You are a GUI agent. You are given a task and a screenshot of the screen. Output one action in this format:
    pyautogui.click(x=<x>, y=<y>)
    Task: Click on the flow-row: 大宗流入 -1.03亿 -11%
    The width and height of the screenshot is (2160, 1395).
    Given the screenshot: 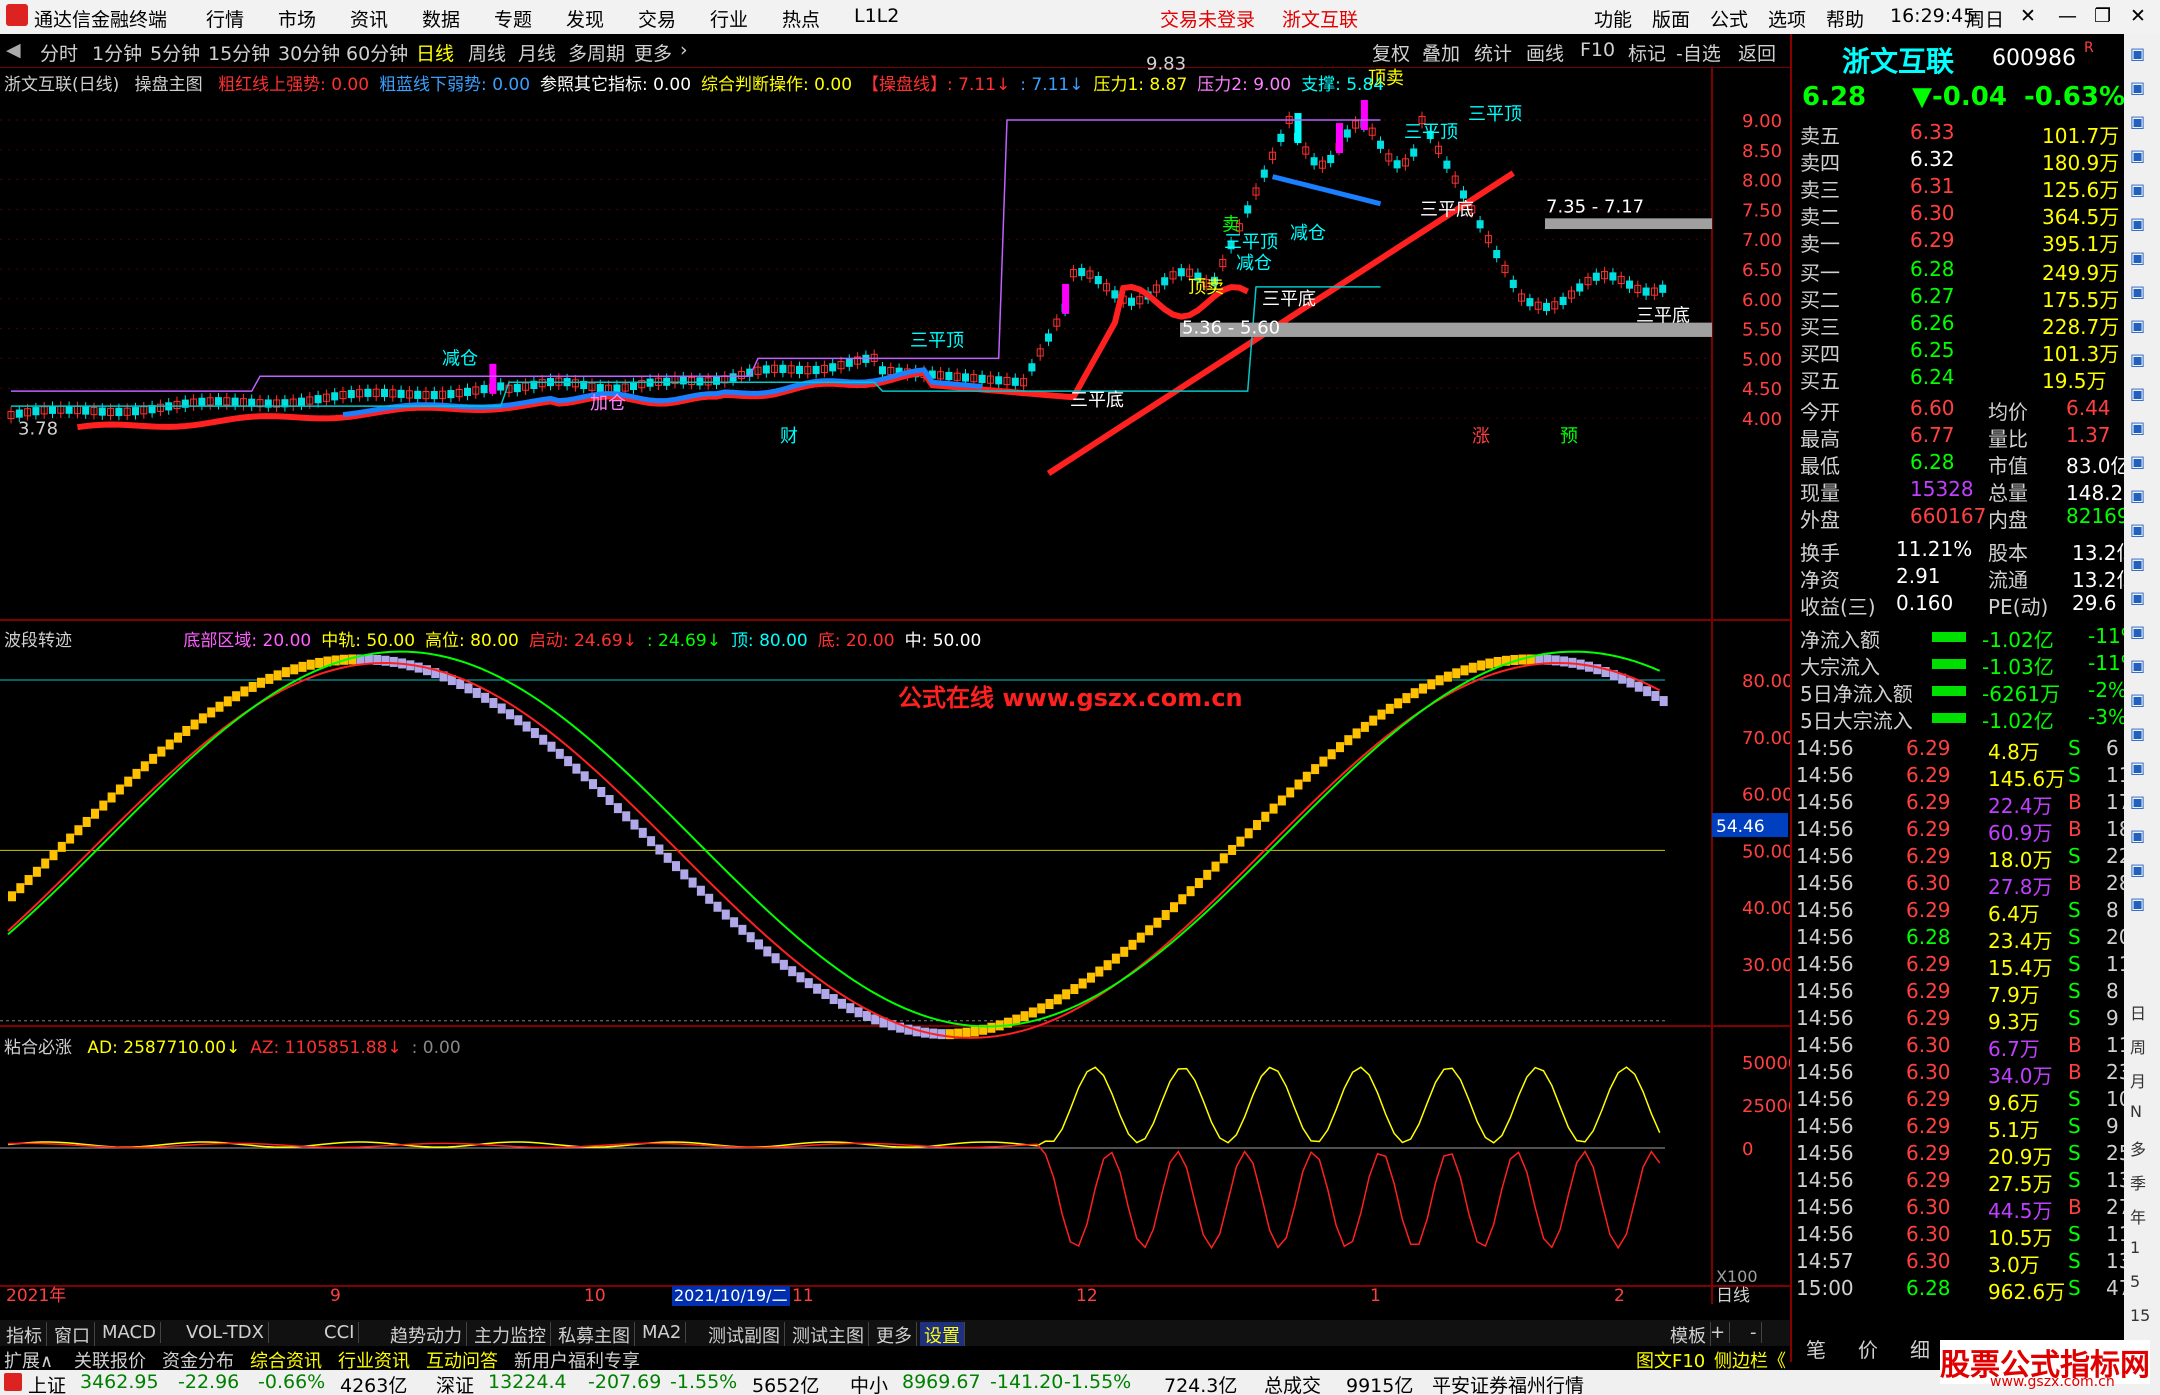 What is the action you would take?
    pyautogui.click(x=1976, y=665)
    